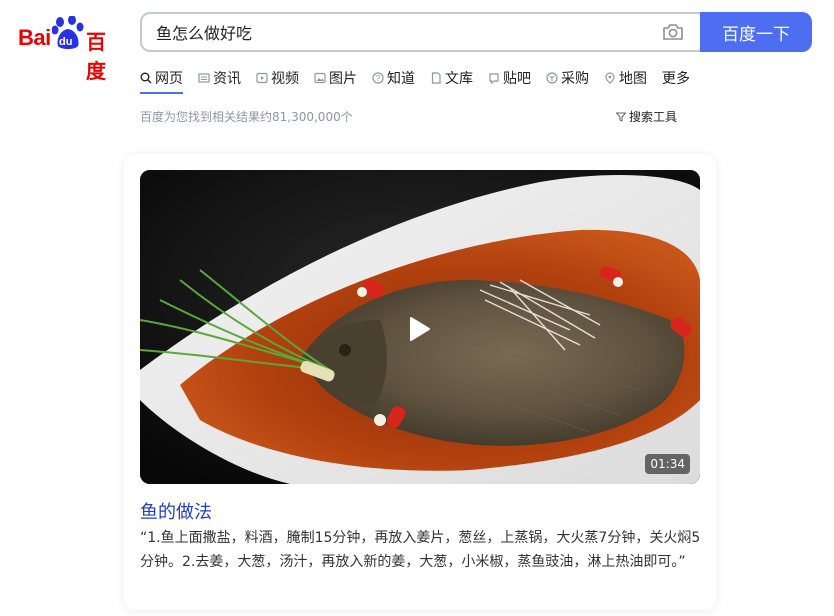 This screenshot has height=616, width=834. I want to click on logo-text-bai: Bai, so click(34, 37).